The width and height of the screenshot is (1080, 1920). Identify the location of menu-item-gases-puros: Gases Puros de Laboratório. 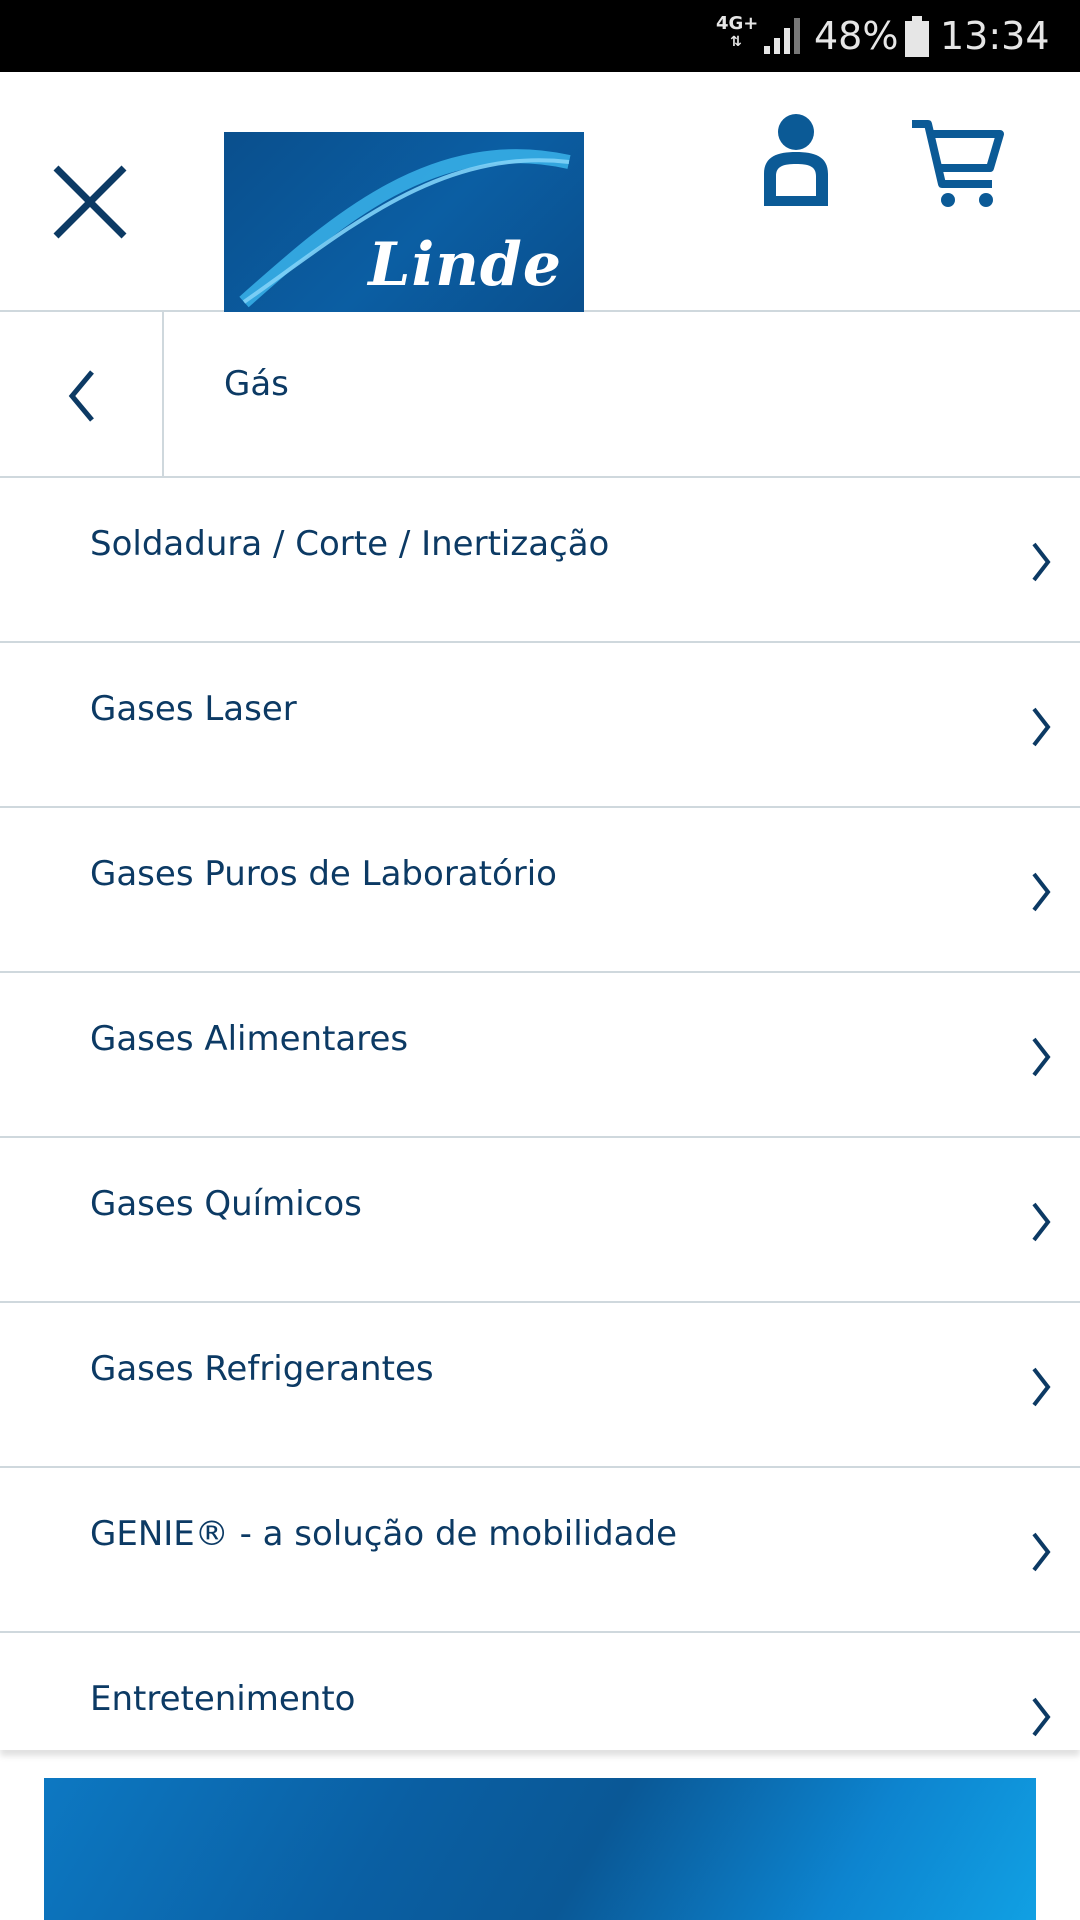
(540, 890).